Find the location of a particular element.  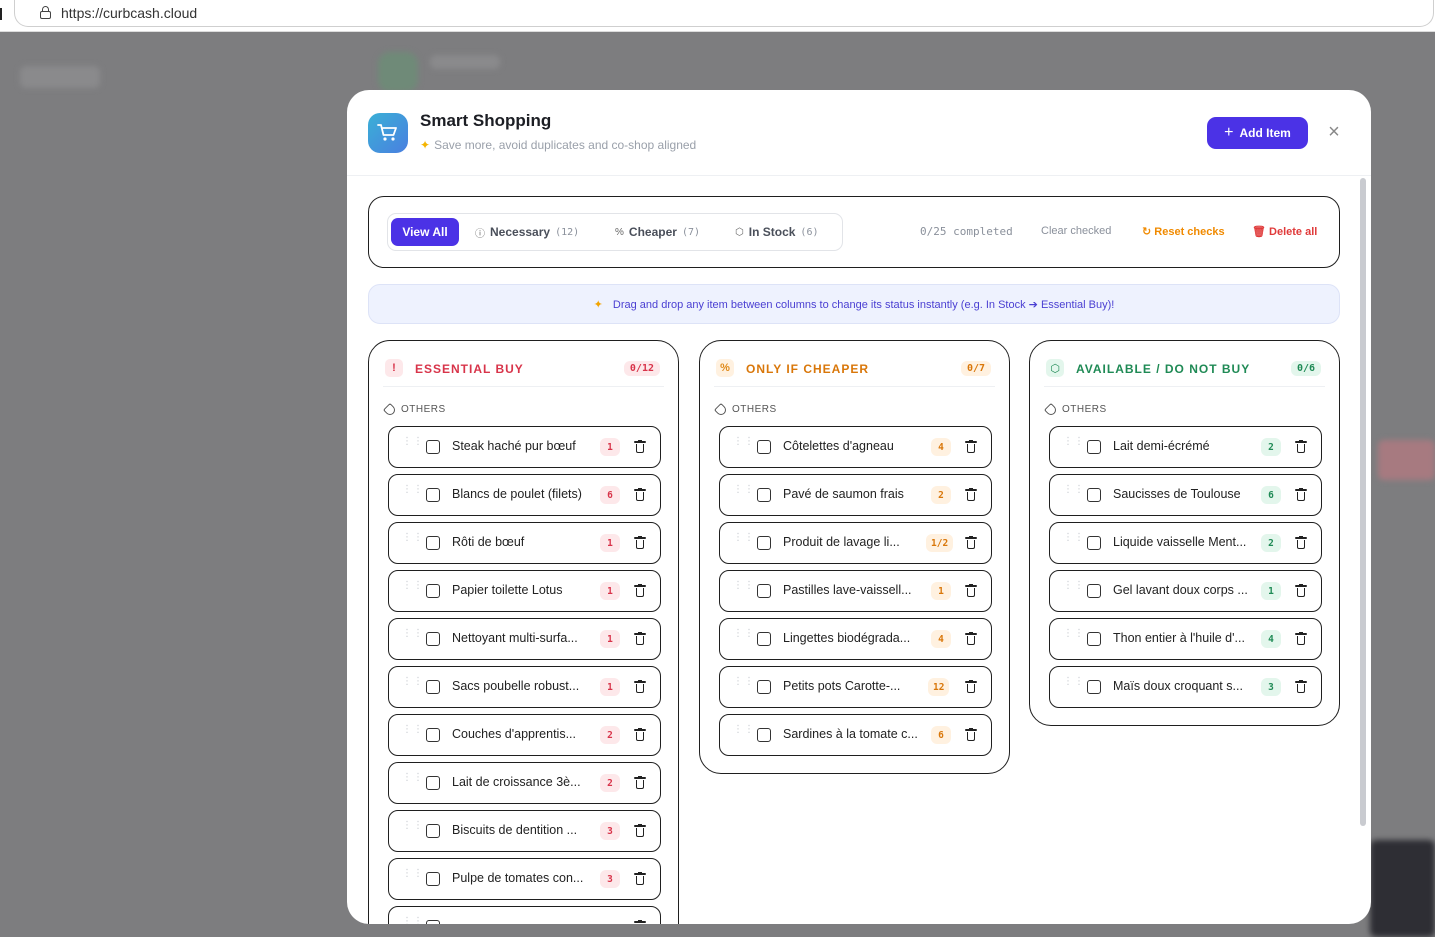

list-item: ⋮⋮ Produit de lavage li... 1/2 is located at coordinates (855, 543).